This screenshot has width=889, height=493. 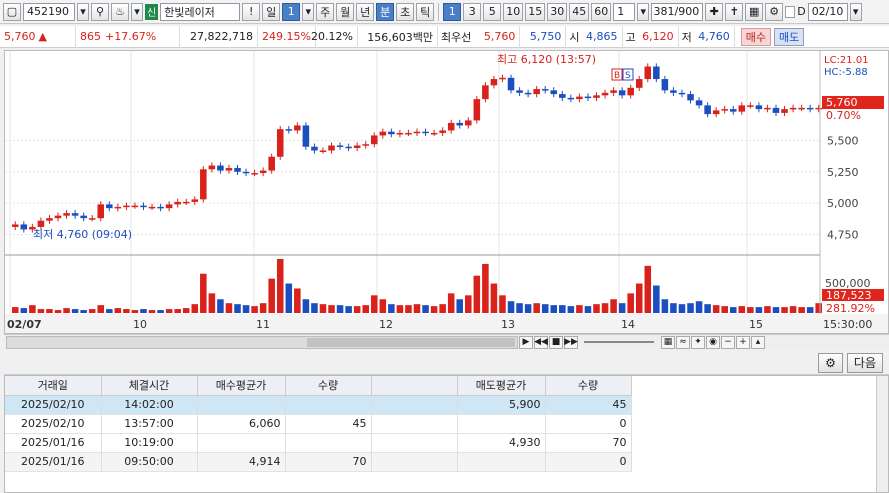 What do you see at coordinates (318, 424) in the screenshot?
I see `table-row: 2025/02/10 13:57:00 6,060 45 0` at bounding box center [318, 424].